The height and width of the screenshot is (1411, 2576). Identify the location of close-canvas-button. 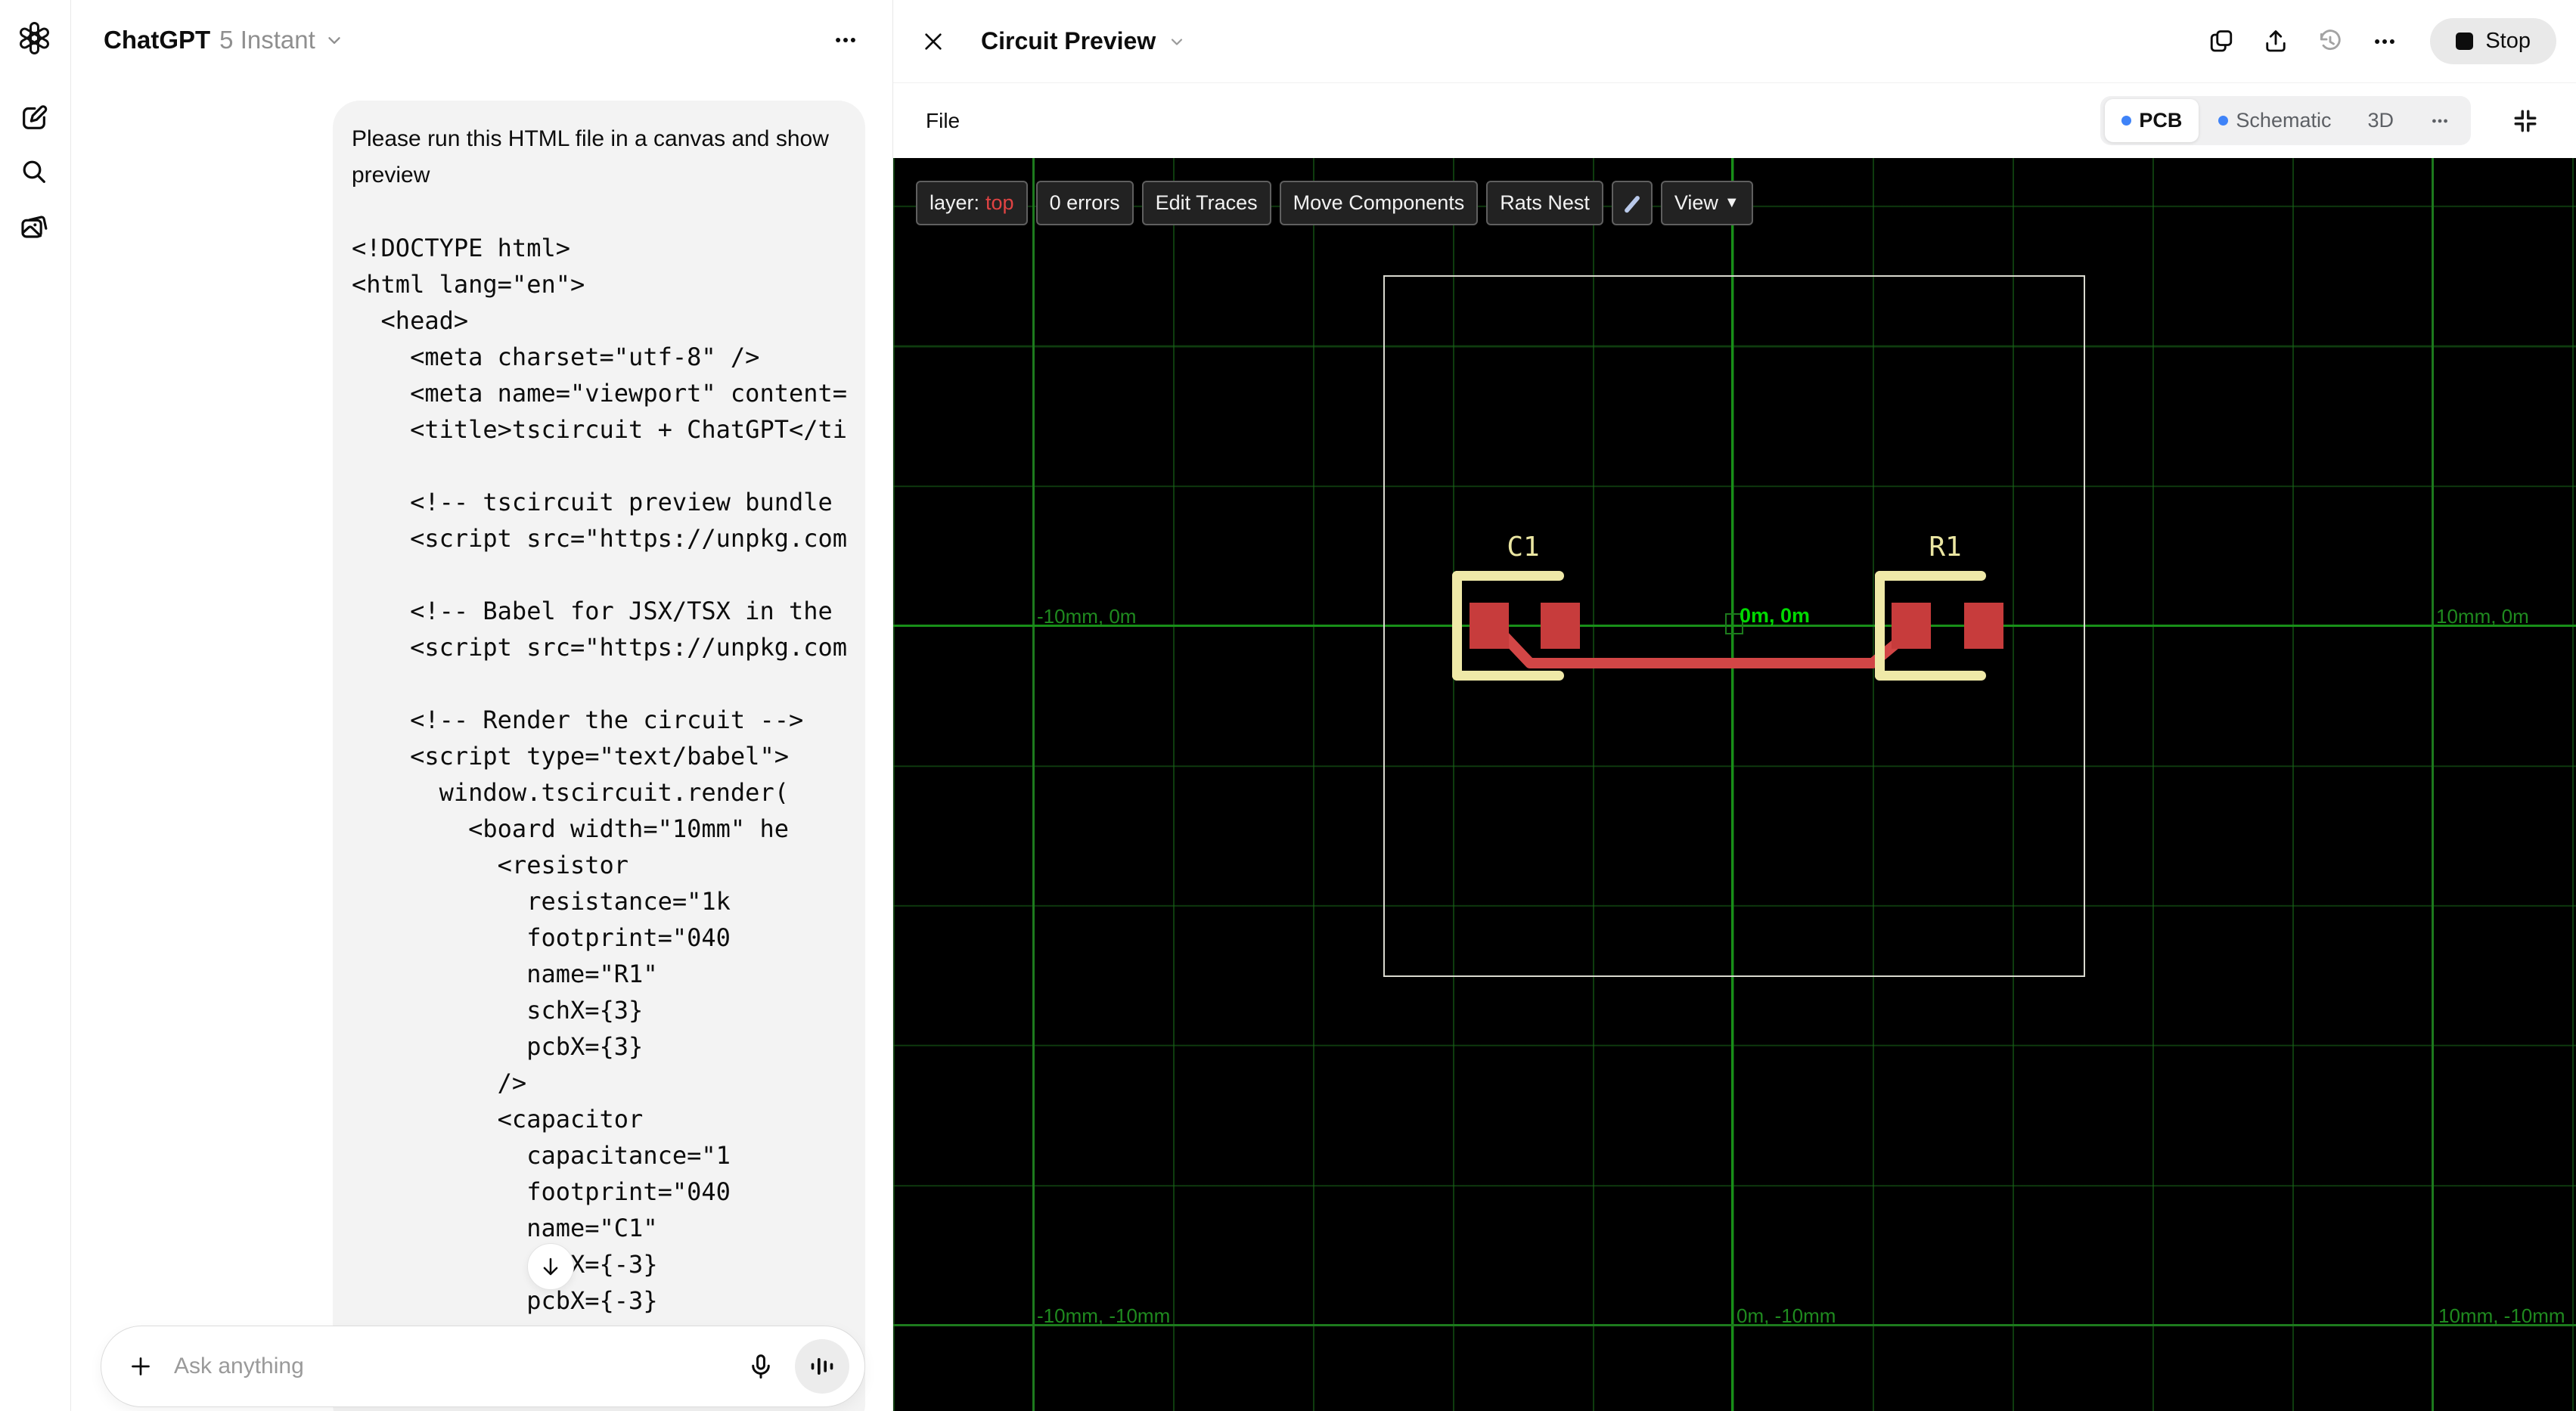
(933, 41).